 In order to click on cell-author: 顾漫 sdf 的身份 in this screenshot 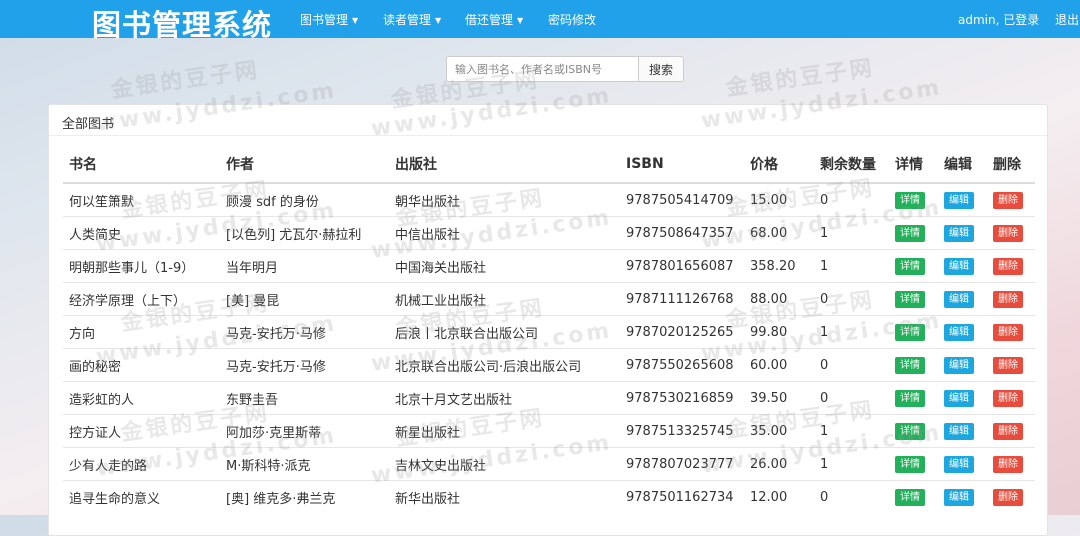, I will do `click(304, 199)`.